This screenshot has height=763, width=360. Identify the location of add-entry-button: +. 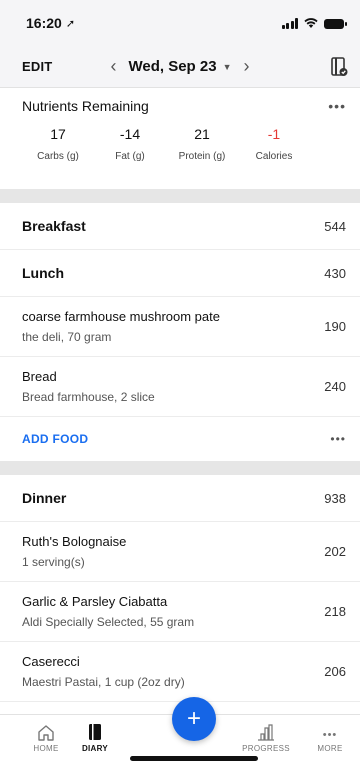
(194, 719).